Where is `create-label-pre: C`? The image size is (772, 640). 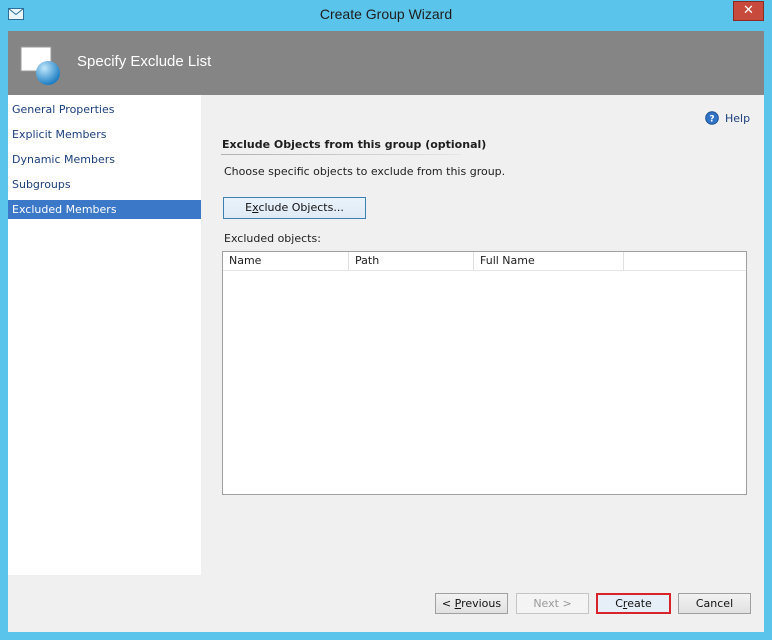 create-label-pre: C is located at coordinates (619, 603).